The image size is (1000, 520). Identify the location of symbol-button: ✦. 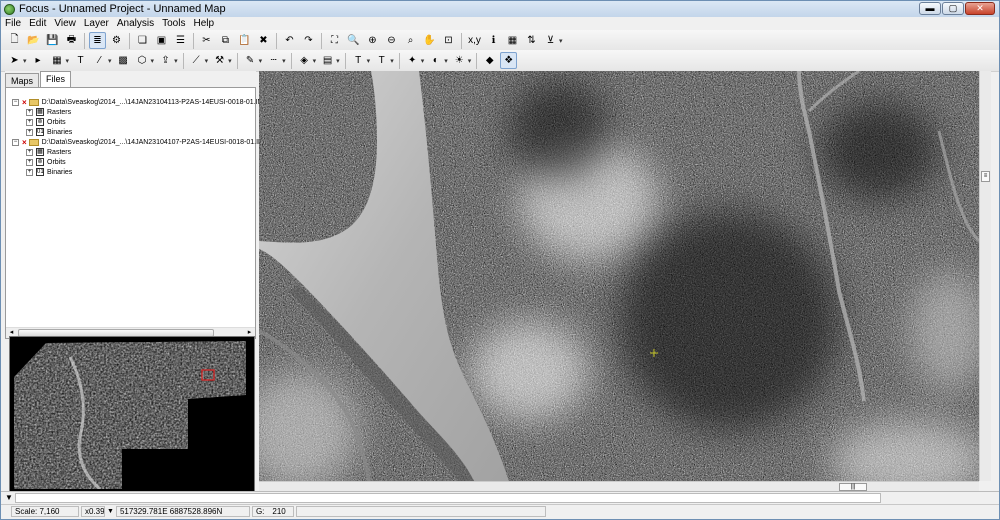
(412, 60).